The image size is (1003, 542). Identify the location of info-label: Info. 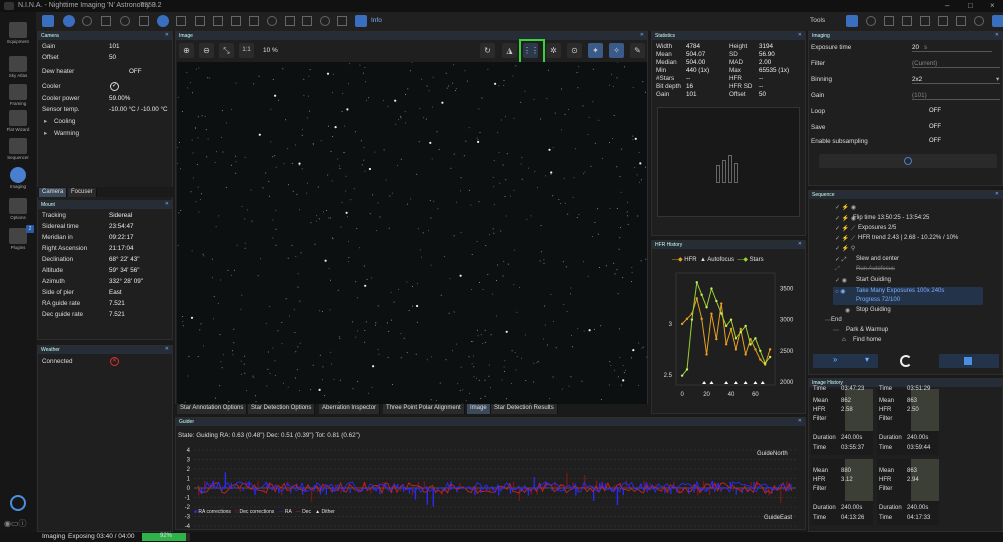
(376, 20).